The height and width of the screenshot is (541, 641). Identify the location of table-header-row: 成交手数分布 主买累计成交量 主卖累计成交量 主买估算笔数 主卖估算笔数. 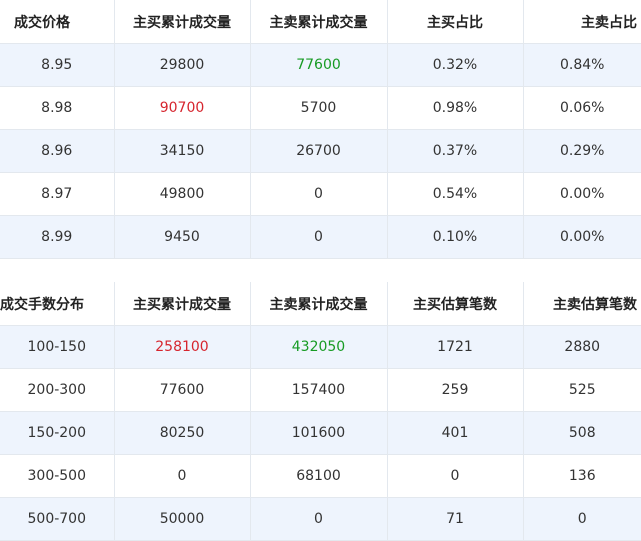
(320, 304).